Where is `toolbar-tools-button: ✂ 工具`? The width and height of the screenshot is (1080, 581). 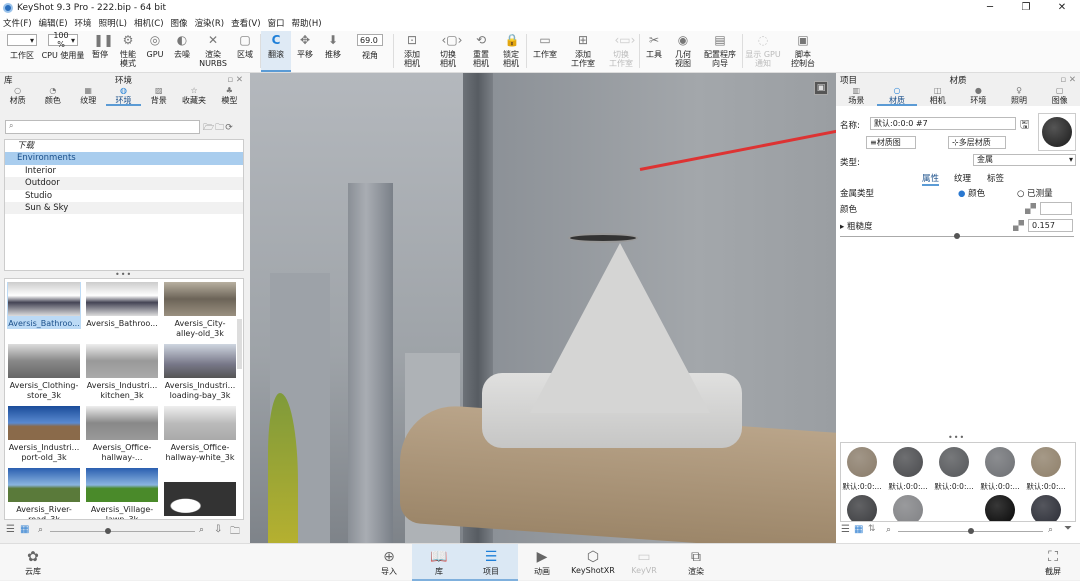
toolbar-tools-button: ✂ 工具 is located at coordinates (654, 51).